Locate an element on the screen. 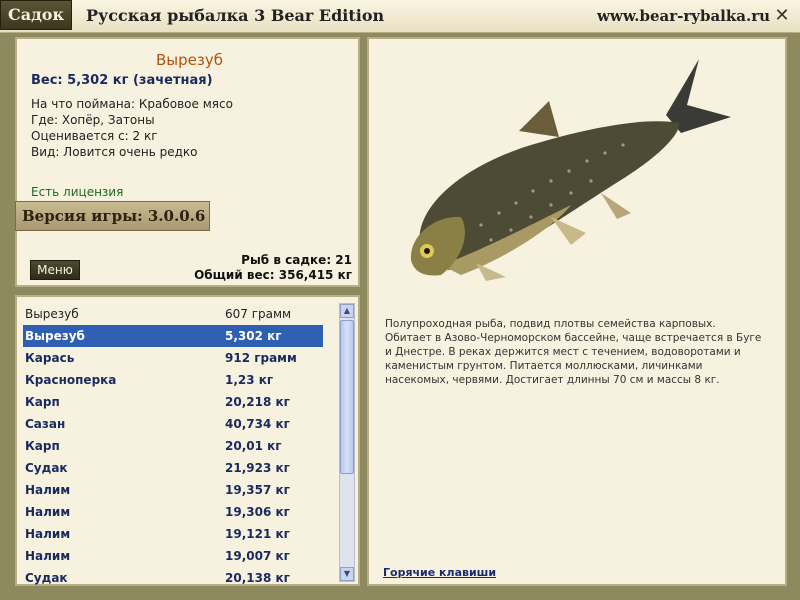  fish-title: Вырезуб is located at coordinates (189, 60).